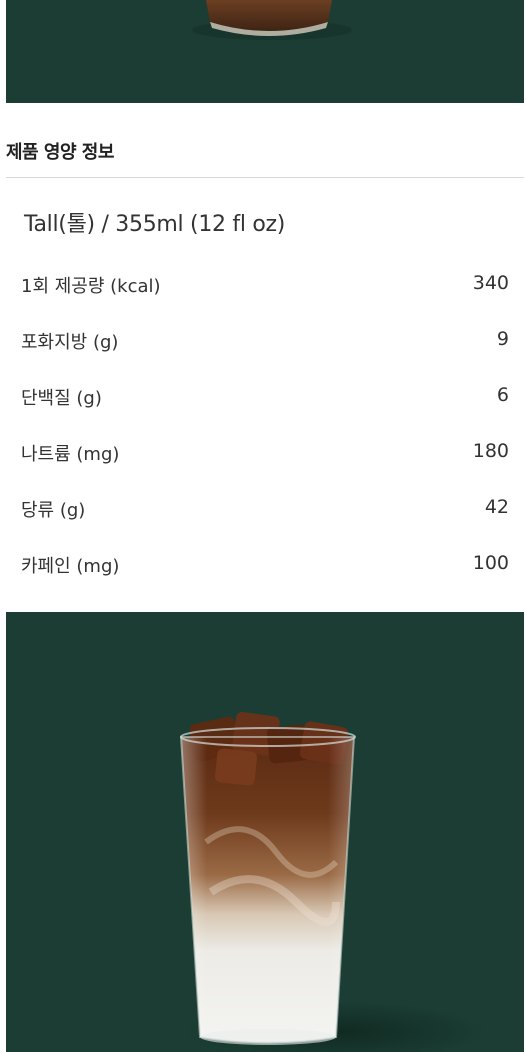 The width and height of the screenshot is (526, 1052). Describe the element at coordinates (70, 454) in the screenshot. I see `nutrition-label: 나트륨 (mg)` at that location.